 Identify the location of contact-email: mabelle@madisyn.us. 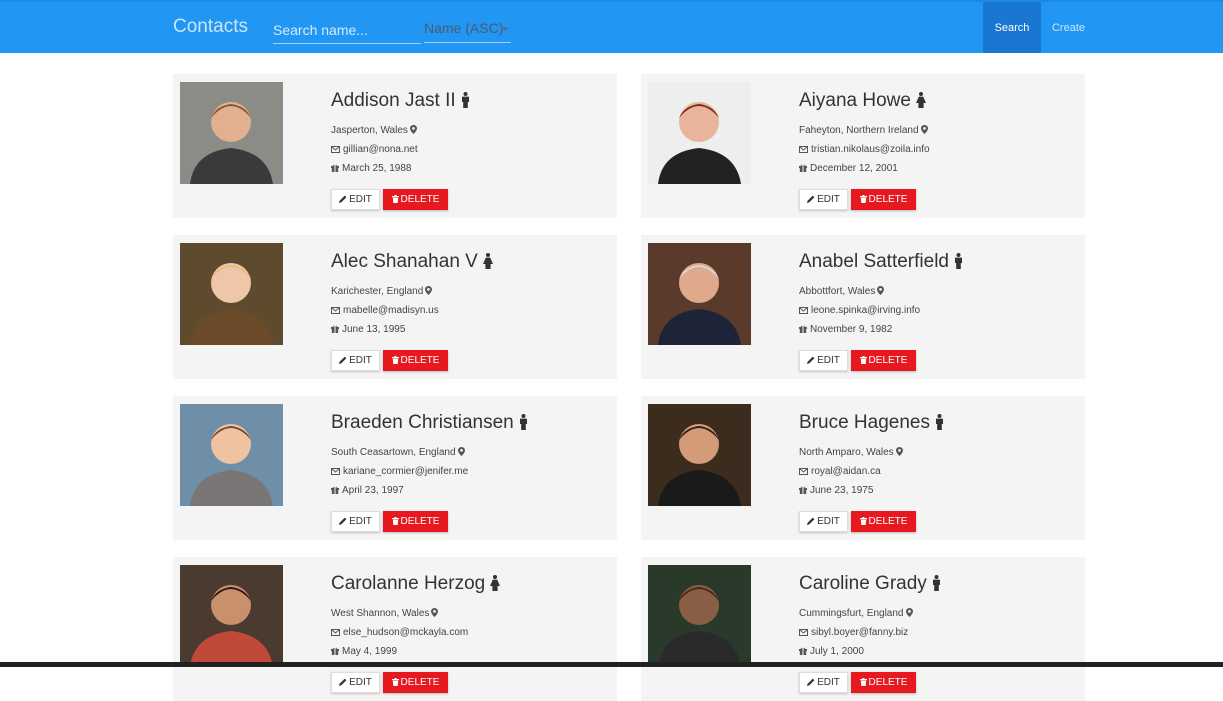
(385, 310).